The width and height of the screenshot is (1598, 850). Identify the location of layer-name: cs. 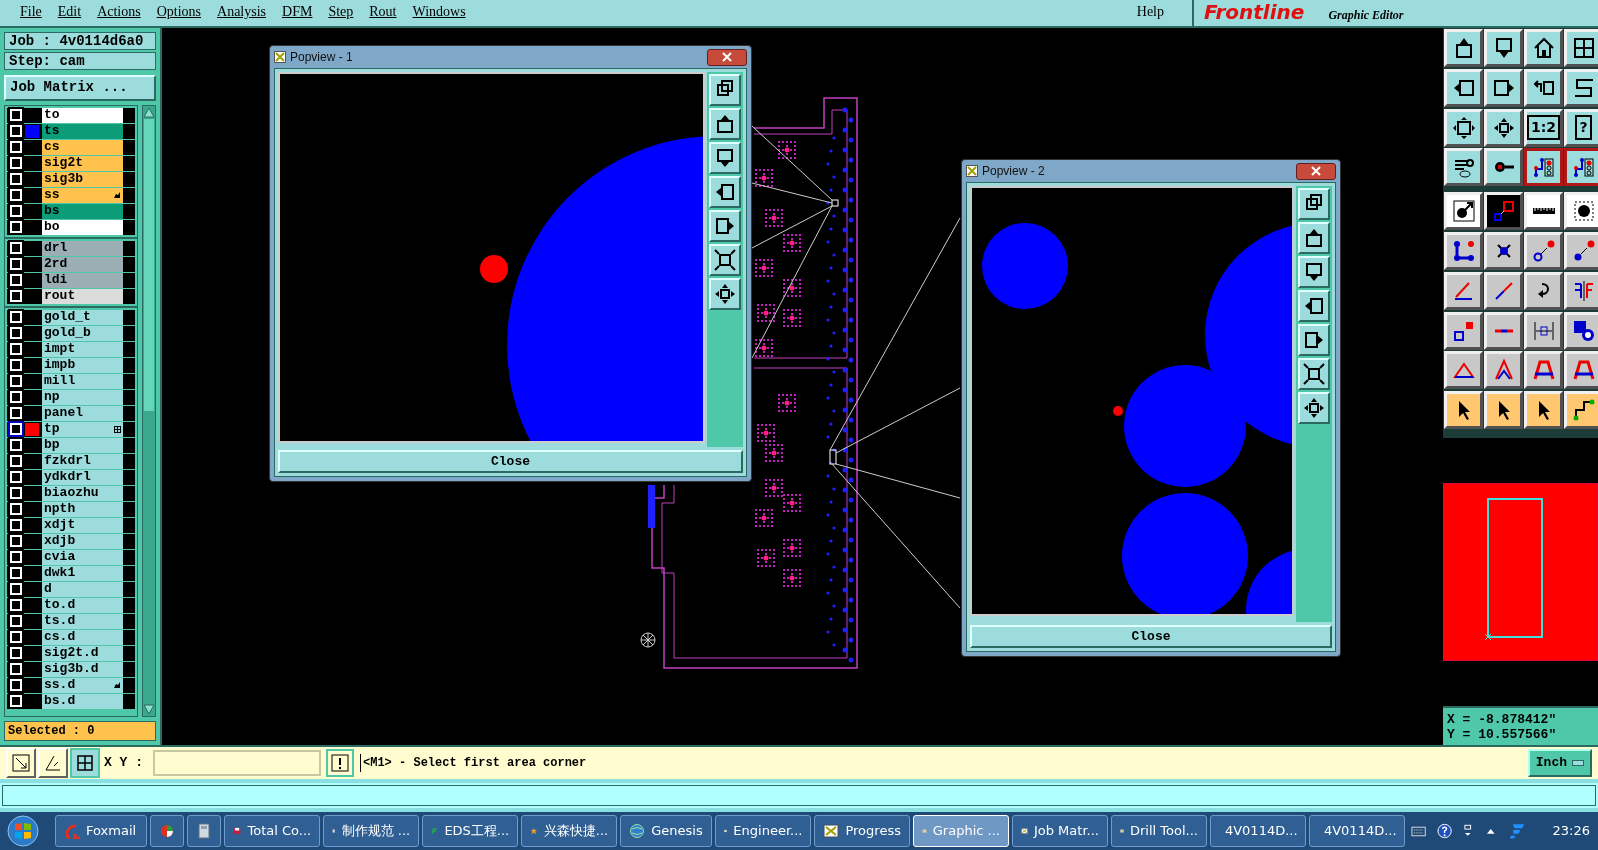
(82, 147).